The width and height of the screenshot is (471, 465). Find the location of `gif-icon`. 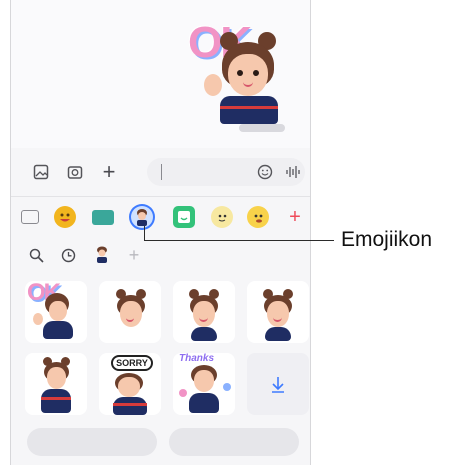

gif-icon is located at coordinates (103, 217).